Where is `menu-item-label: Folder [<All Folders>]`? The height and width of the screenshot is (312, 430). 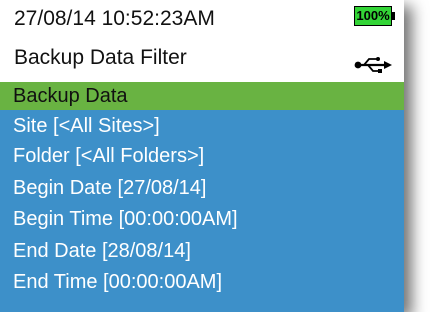 menu-item-label: Folder [<All Folders>] is located at coordinates (109, 156).